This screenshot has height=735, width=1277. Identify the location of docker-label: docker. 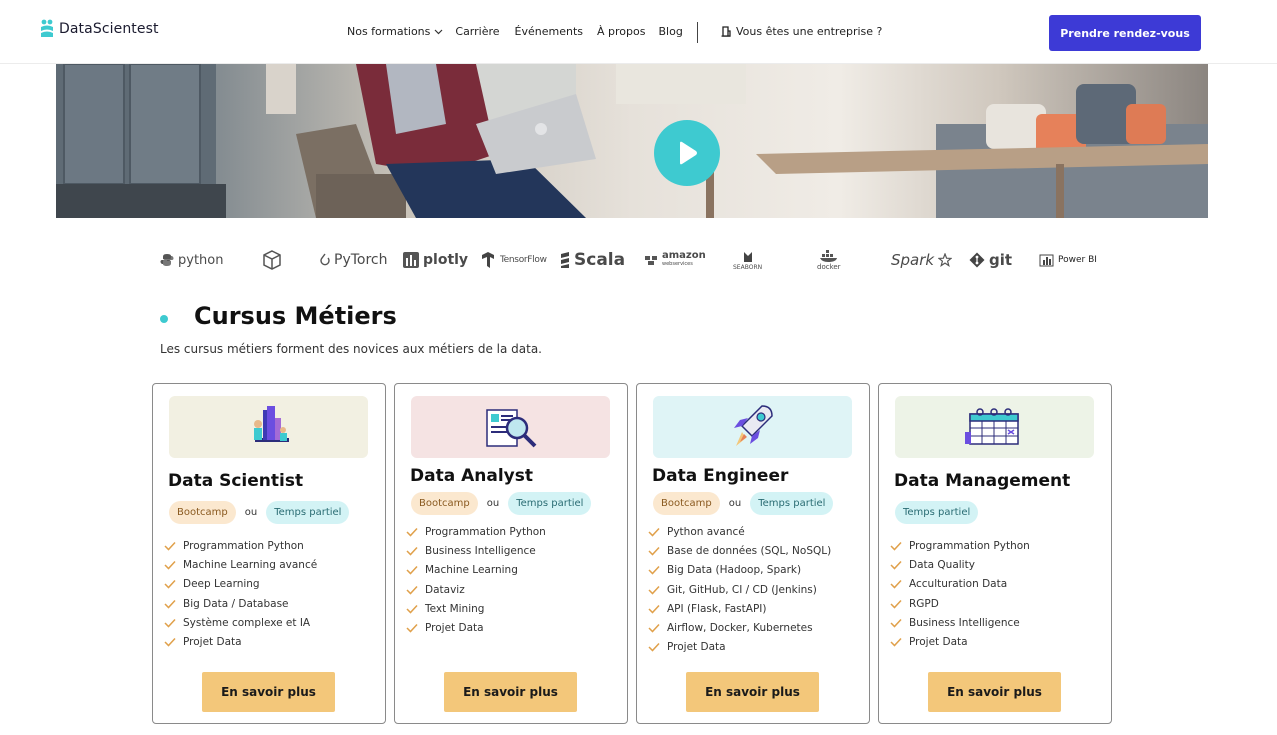
(829, 266).